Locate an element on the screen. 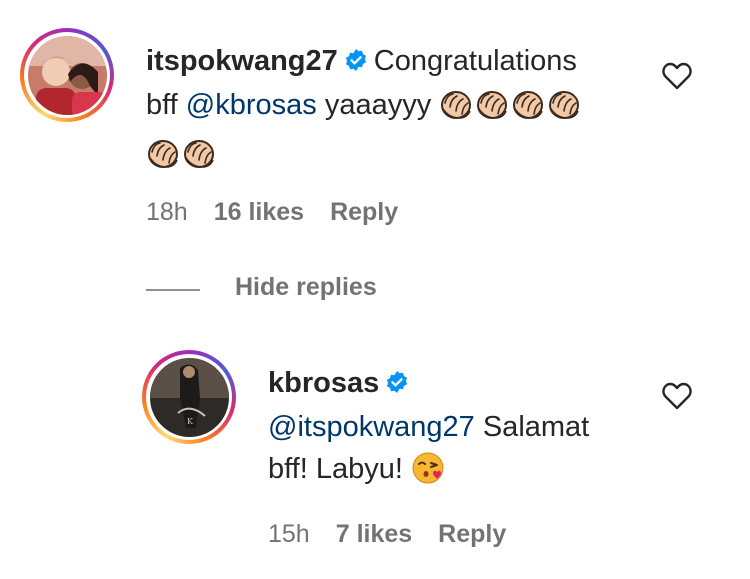 The height and width of the screenshot is (579, 750). avatar-photo-icon is located at coordinates (67, 75).